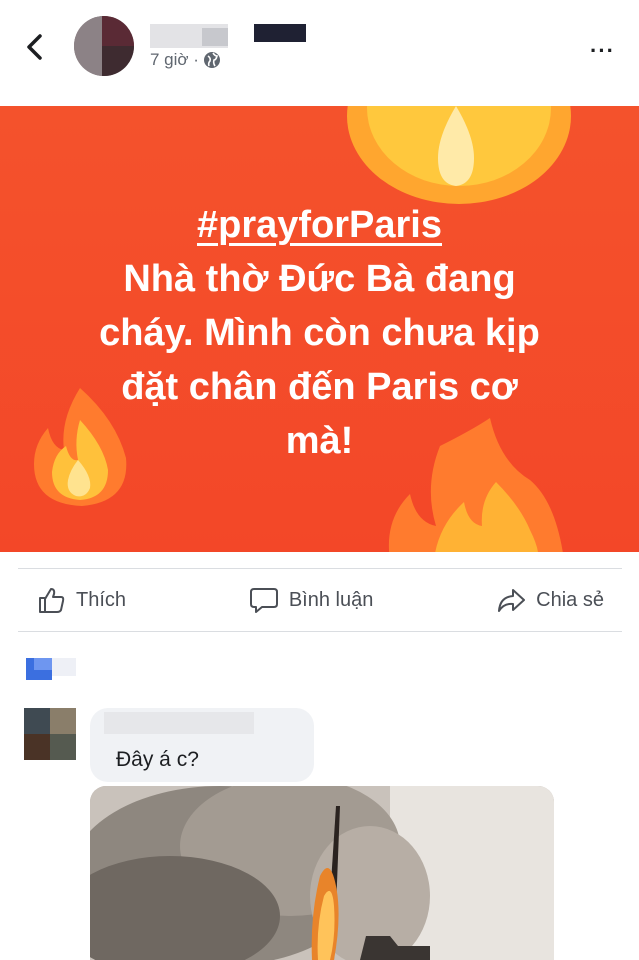 This screenshot has height=960, width=639. What do you see at coordinates (179, 723) in the screenshot?
I see `commenter-name-redacted` at bounding box center [179, 723].